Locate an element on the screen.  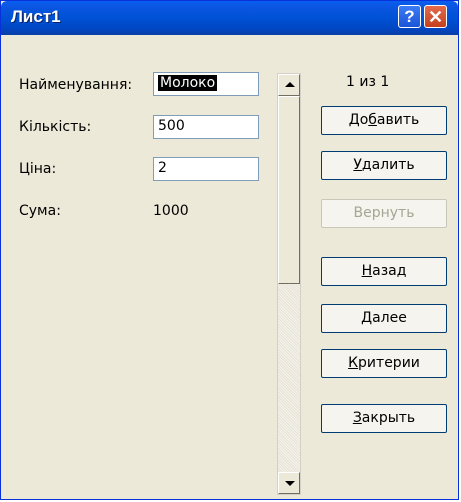
record-counter: 1 из 1 is located at coordinates (368, 82).